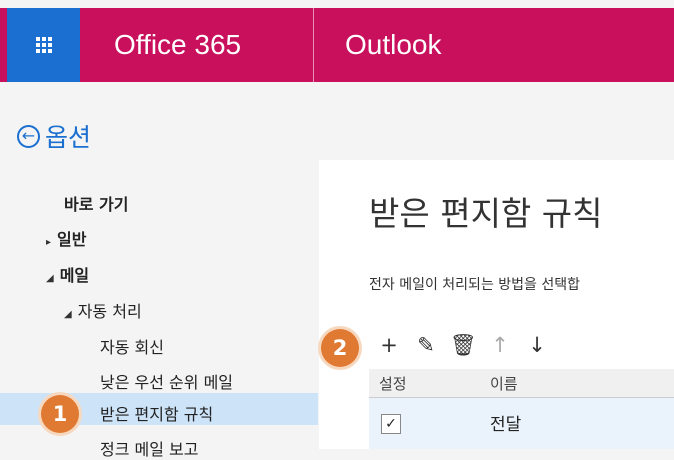  Describe the element at coordinates (463, 345) in the screenshot. I see `trash-icon: 🗑` at that location.